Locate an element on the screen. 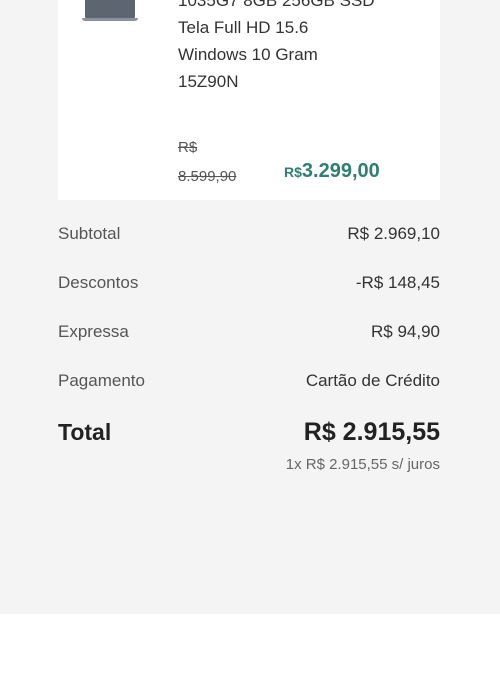  discounts-value: -R$ 148,45 is located at coordinates (397, 282).